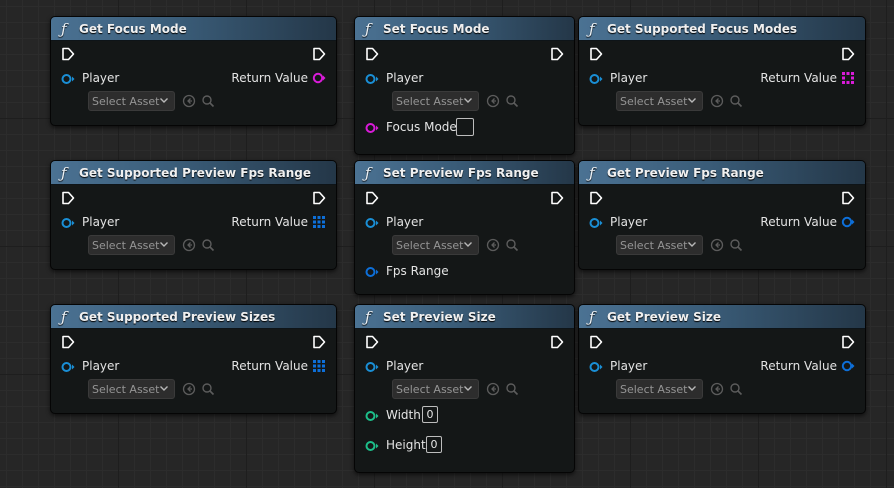 This screenshot has width=894, height=488. What do you see at coordinates (133, 28) in the screenshot?
I see `node-title: Get Focus Mode` at bounding box center [133, 28].